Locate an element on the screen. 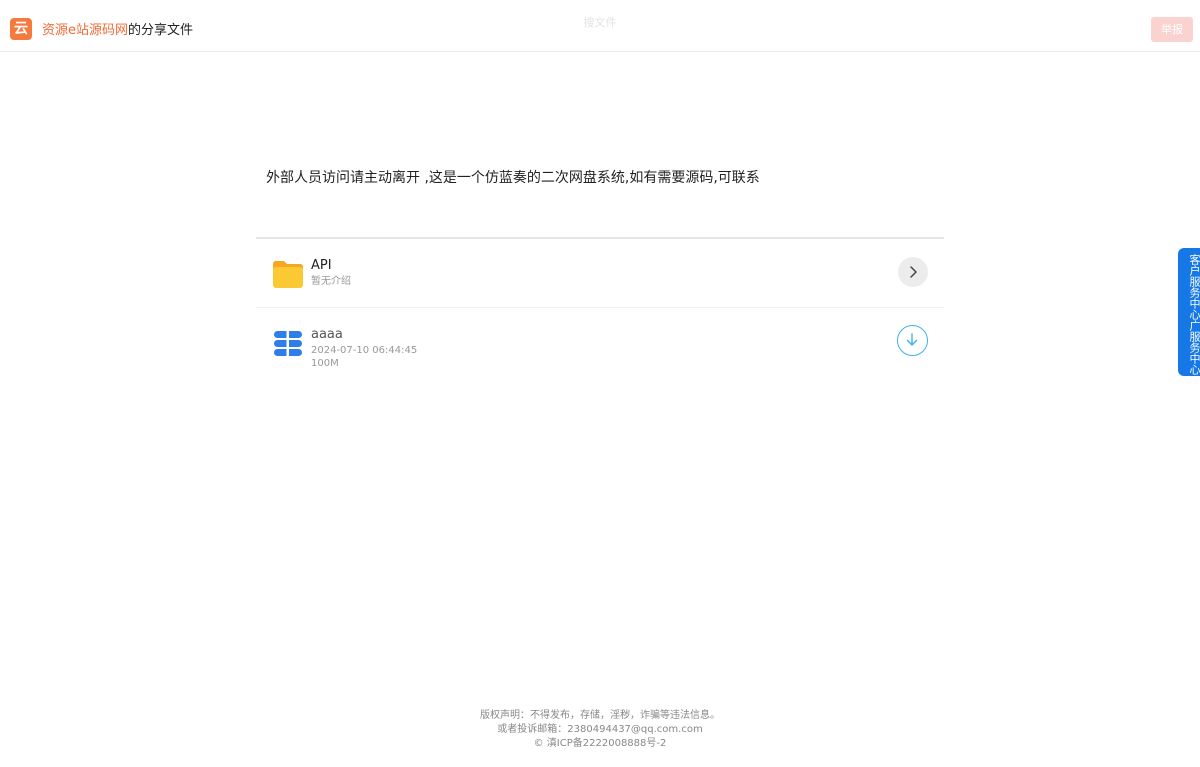 The image size is (1200, 767). download-button is located at coordinates (912, 340).